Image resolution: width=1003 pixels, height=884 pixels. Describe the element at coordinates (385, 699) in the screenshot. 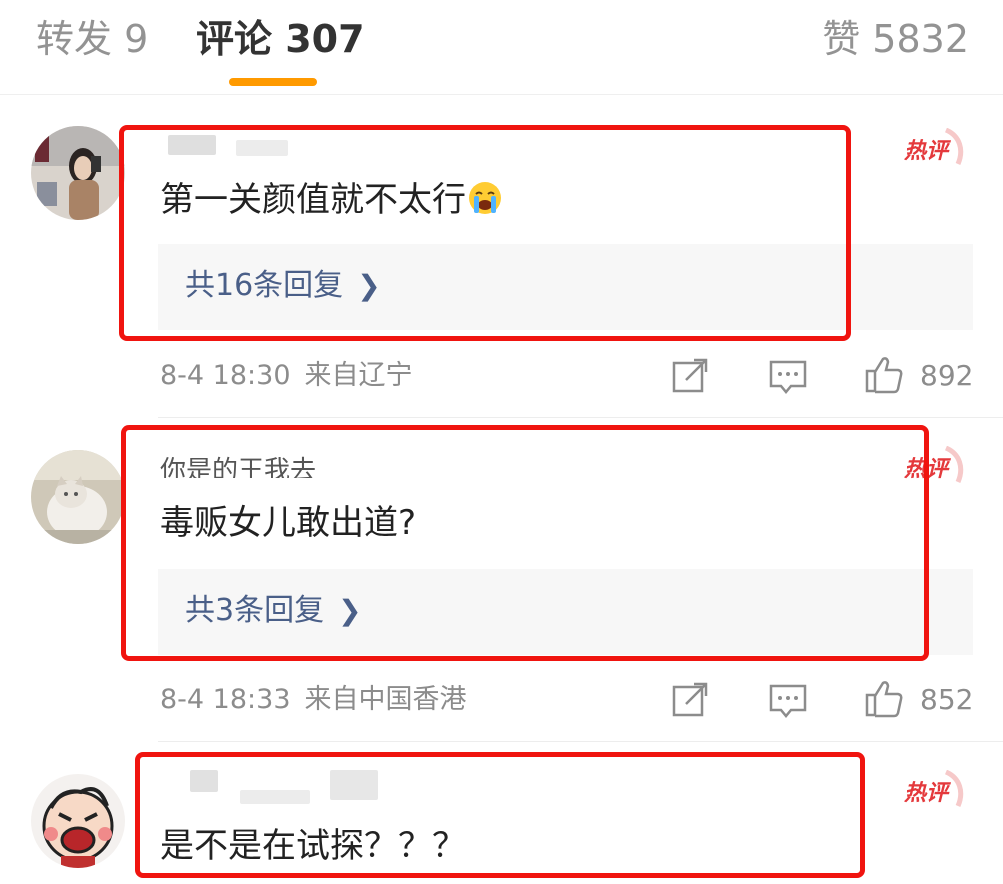

I see `comment-location: 来自中国香港` at that location.